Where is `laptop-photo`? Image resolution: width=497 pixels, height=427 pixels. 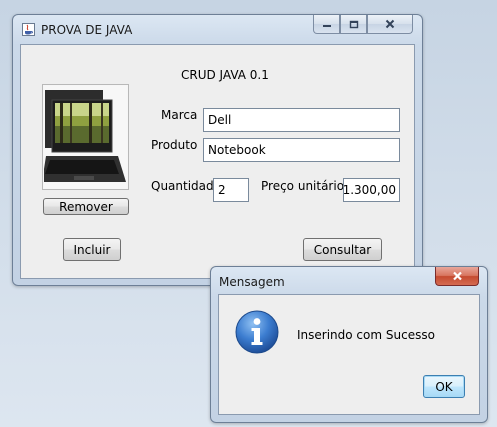
laptop-photo is located at coordinates (84, 138).